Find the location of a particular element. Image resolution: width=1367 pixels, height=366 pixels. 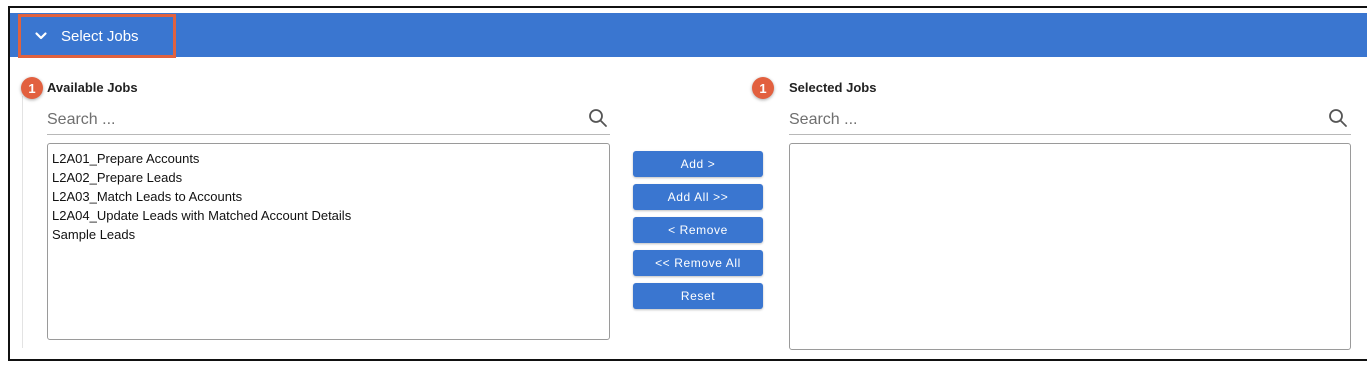

list-item: Sample Leads is located at coordinates (328, 234).